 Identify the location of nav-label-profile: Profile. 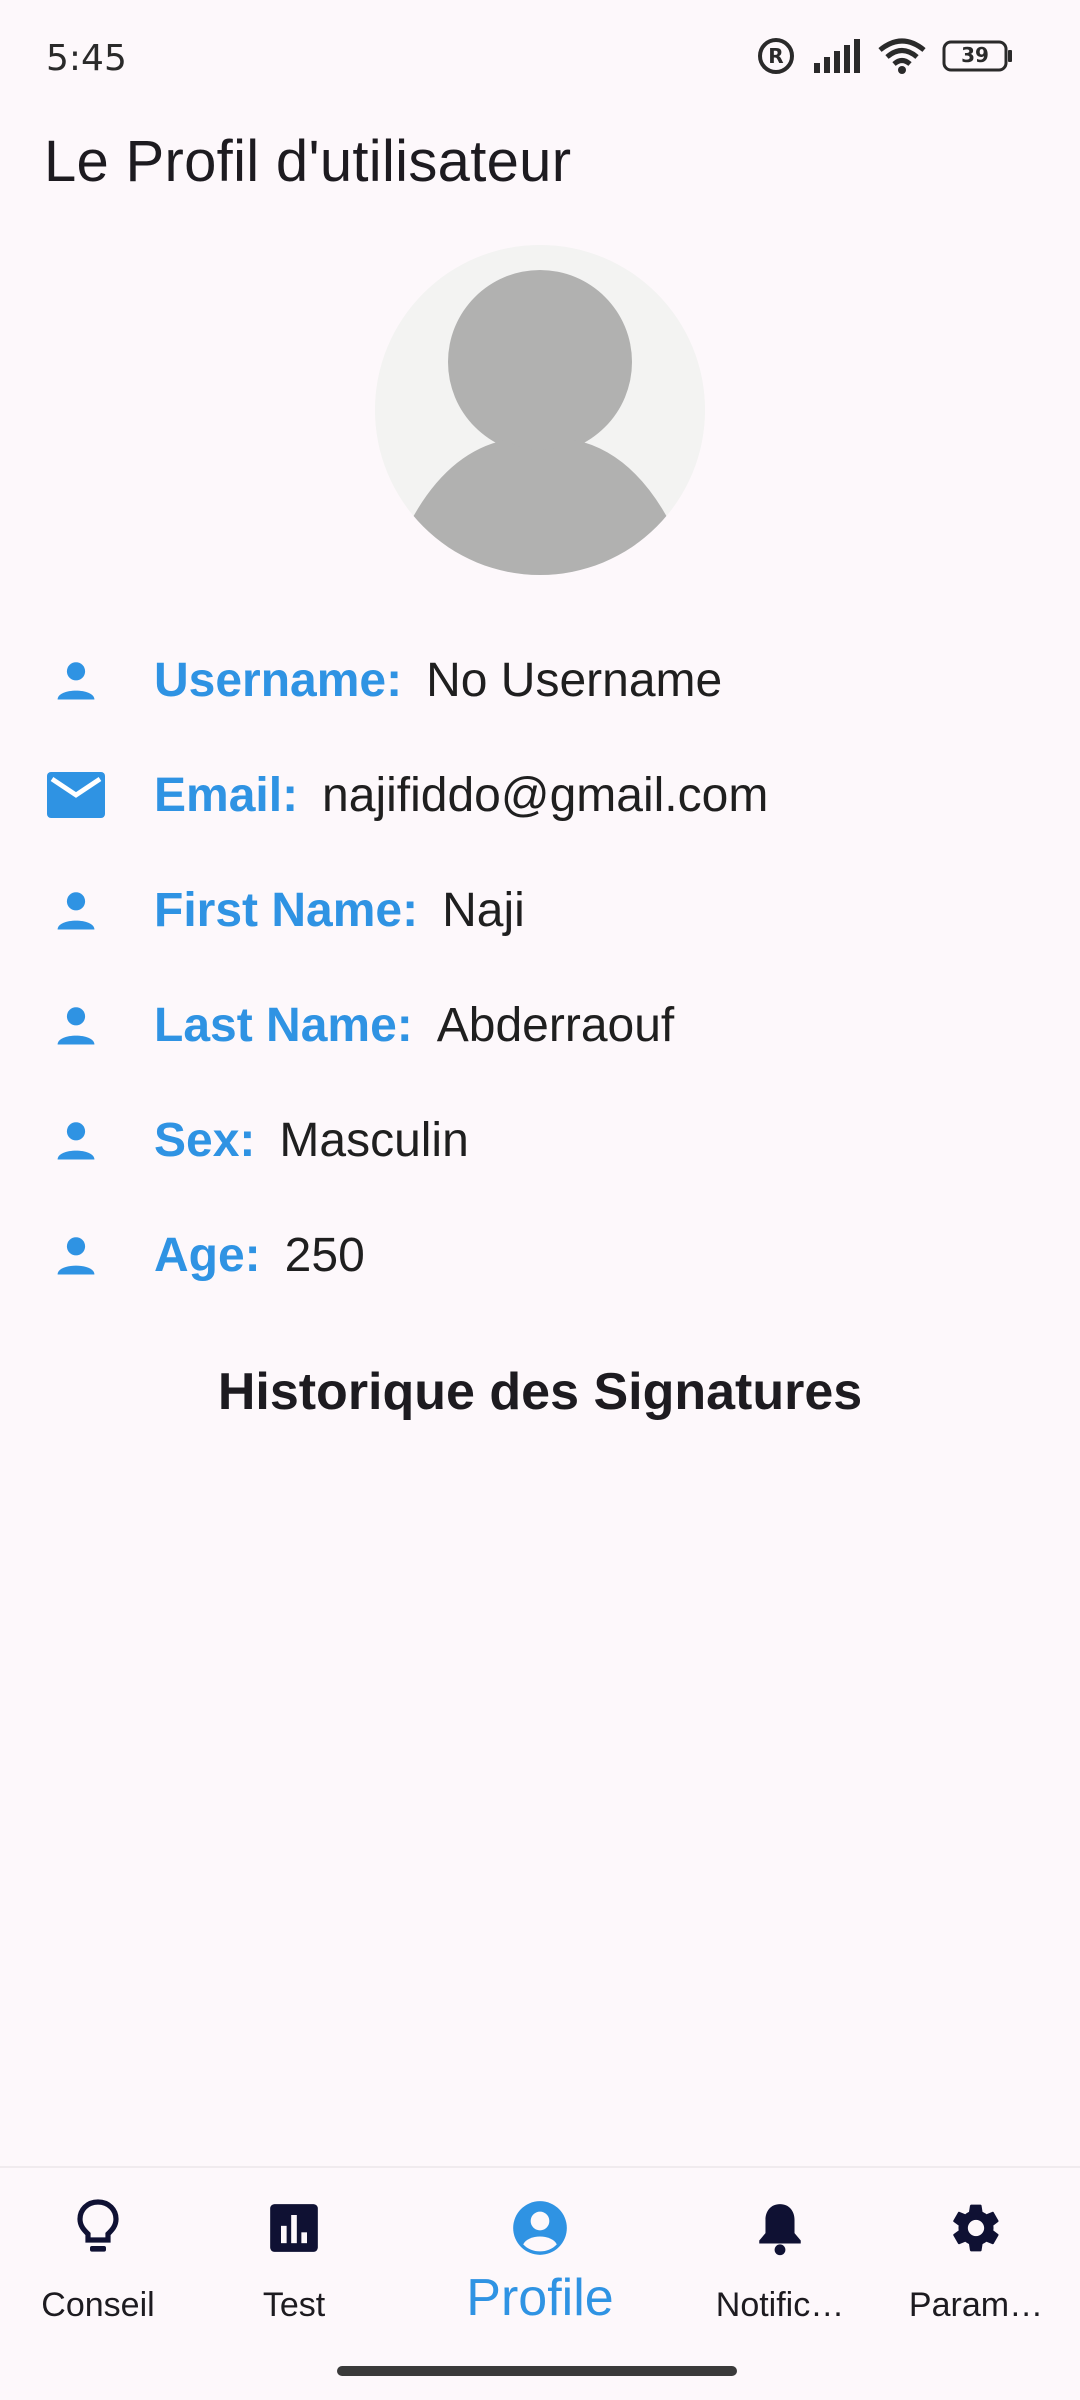
(540, 2298).